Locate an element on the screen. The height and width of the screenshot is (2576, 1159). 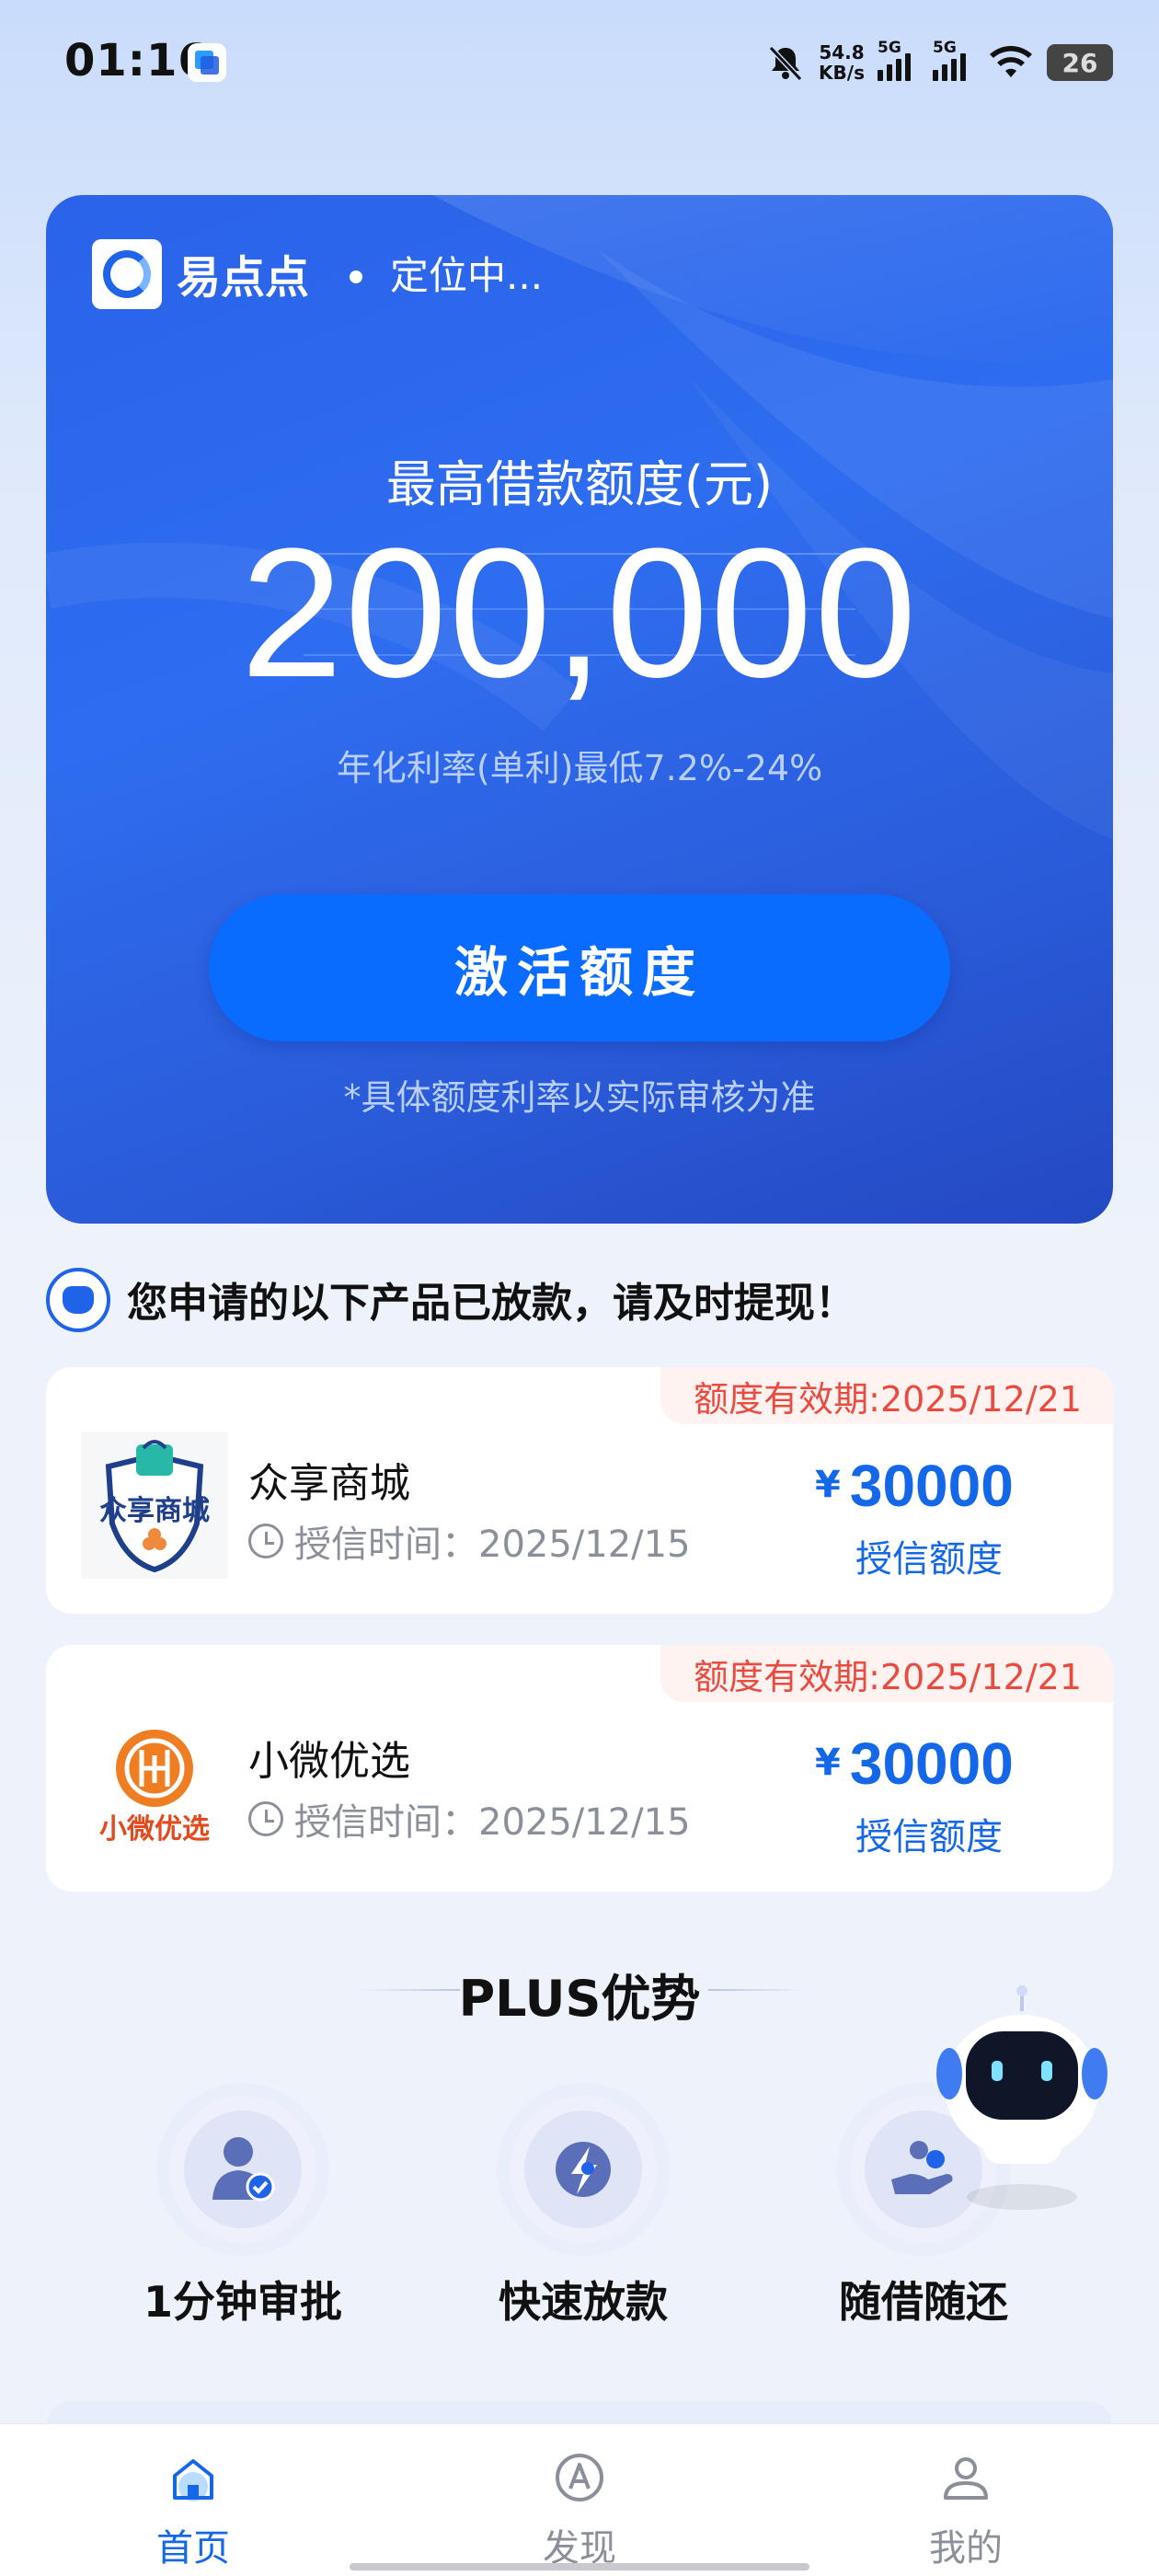
signal-sim1-icon: 5G is located at coordinates (899, 60).